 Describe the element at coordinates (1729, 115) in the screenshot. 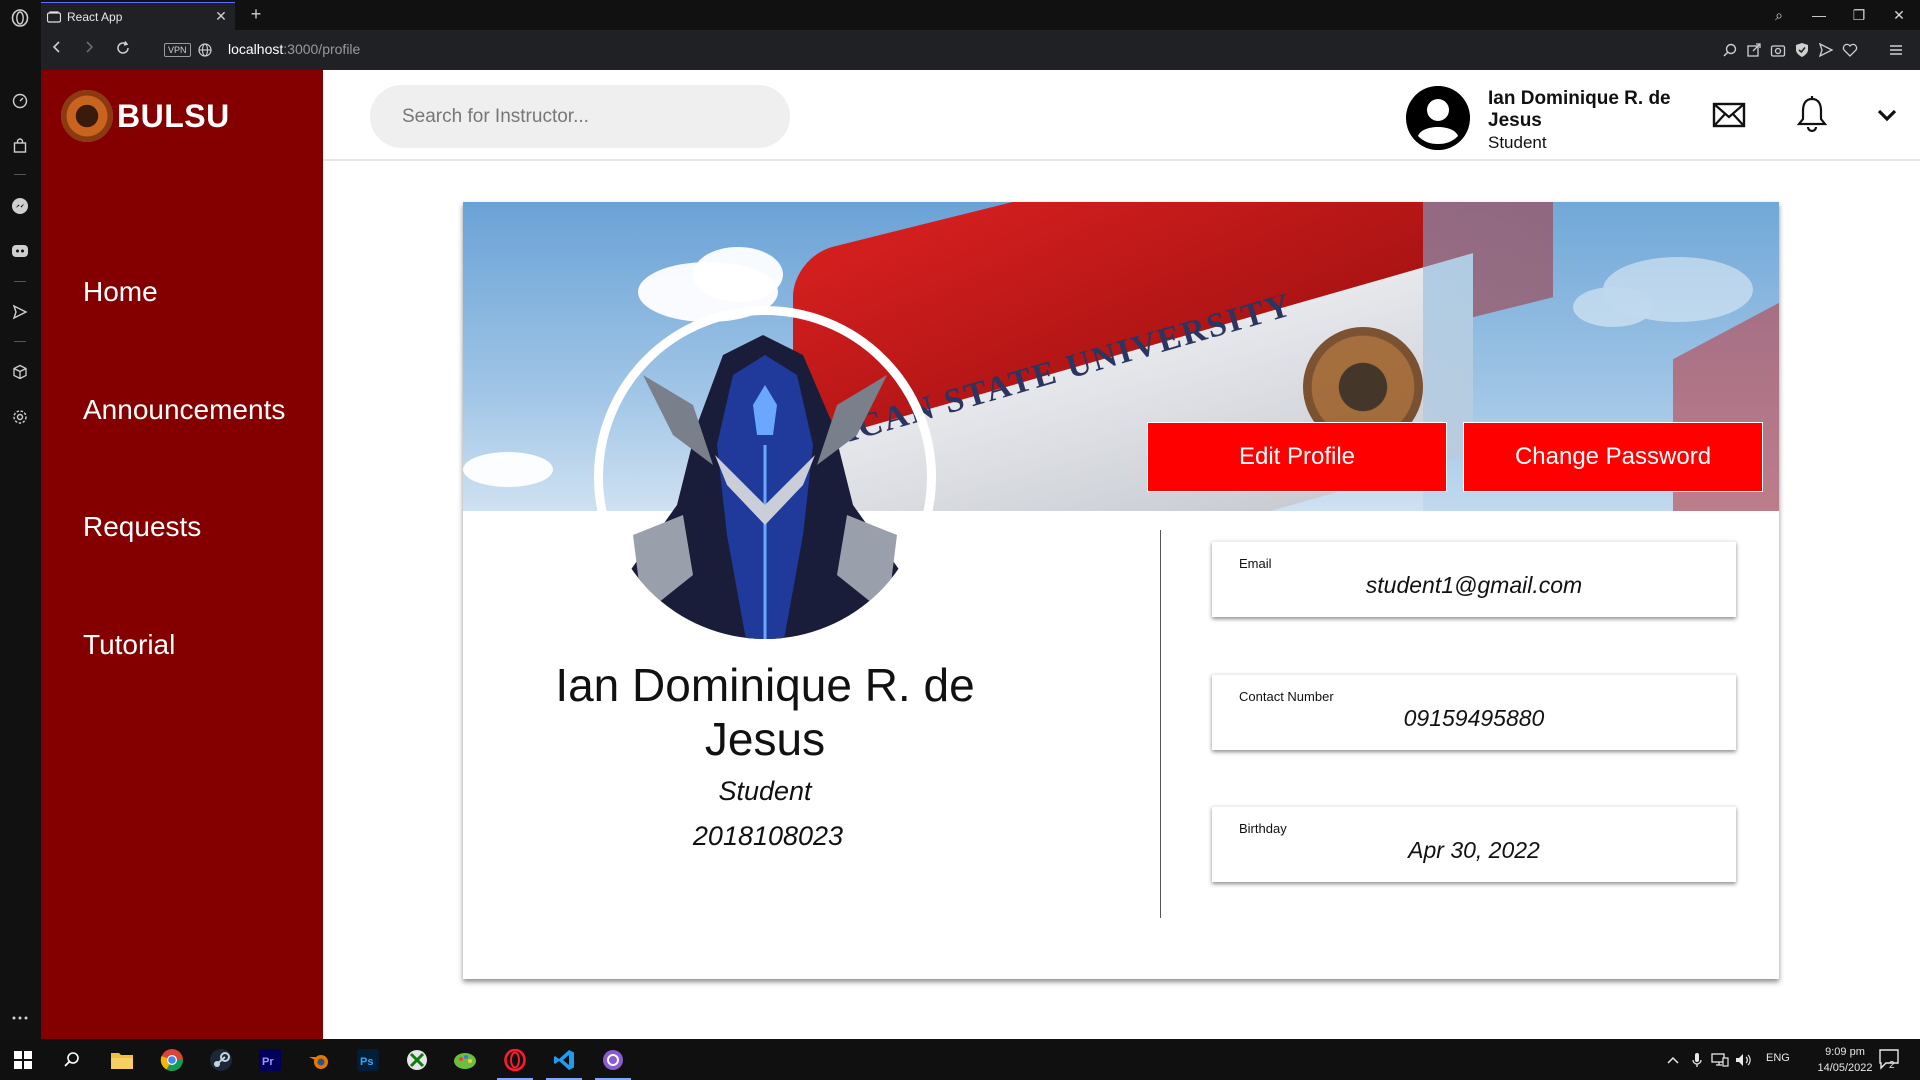

I see `mail-icon` at that location.